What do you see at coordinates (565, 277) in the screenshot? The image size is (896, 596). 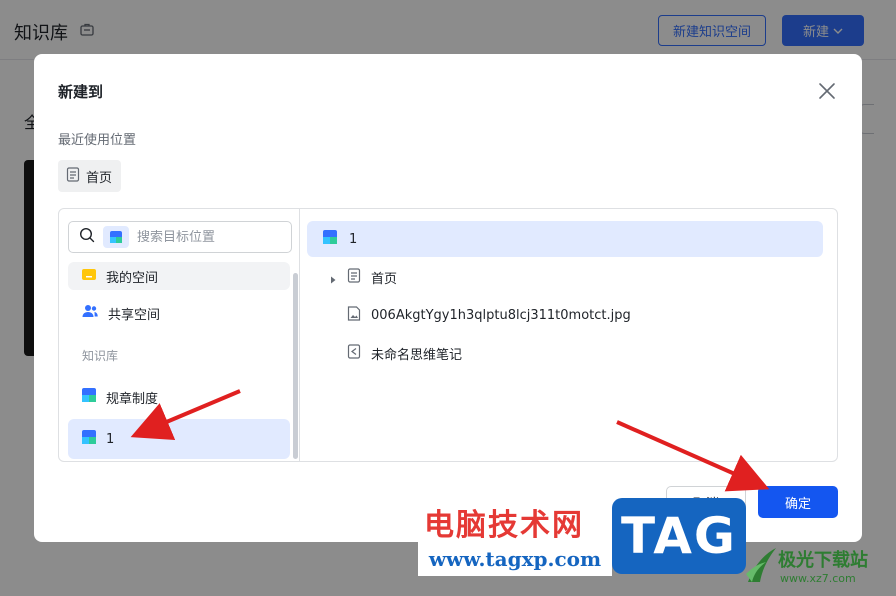 I see `content-item-homepage: 首页` at bounding box center [565, 277].